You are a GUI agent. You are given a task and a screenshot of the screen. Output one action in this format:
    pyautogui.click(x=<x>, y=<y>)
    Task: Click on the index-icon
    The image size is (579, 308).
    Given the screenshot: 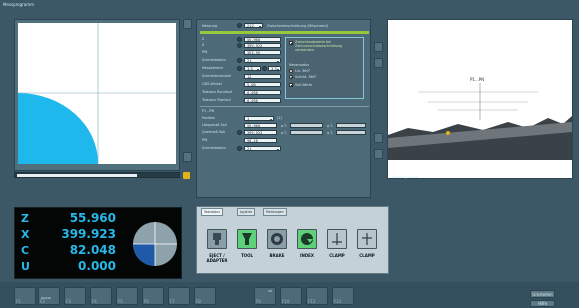 What is the action you would take?
    pyautogui.click(x=307, y=239)
    